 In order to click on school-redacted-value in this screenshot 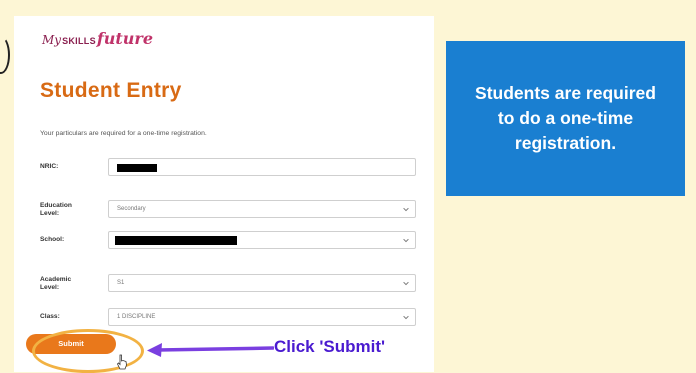, I will do `click(176, 240)`.